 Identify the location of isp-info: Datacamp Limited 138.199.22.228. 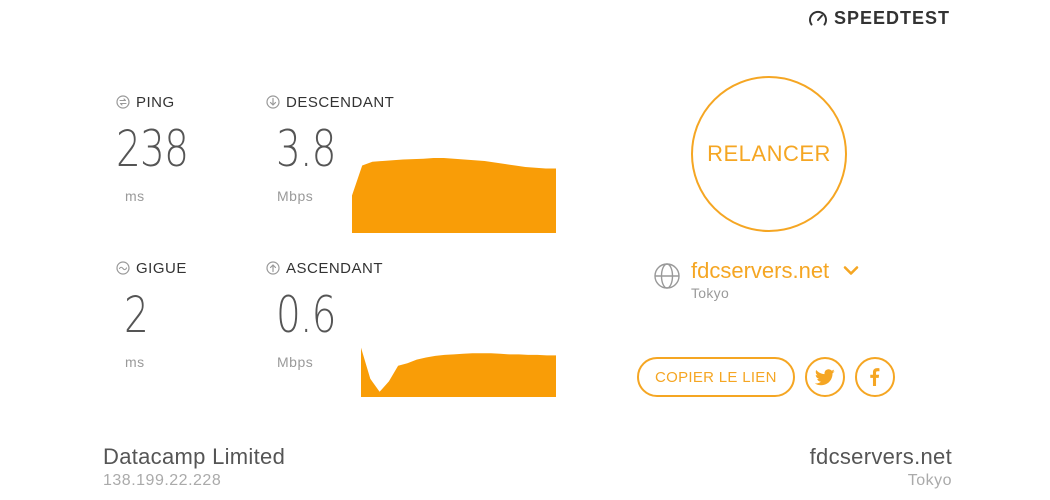
(194, 467).